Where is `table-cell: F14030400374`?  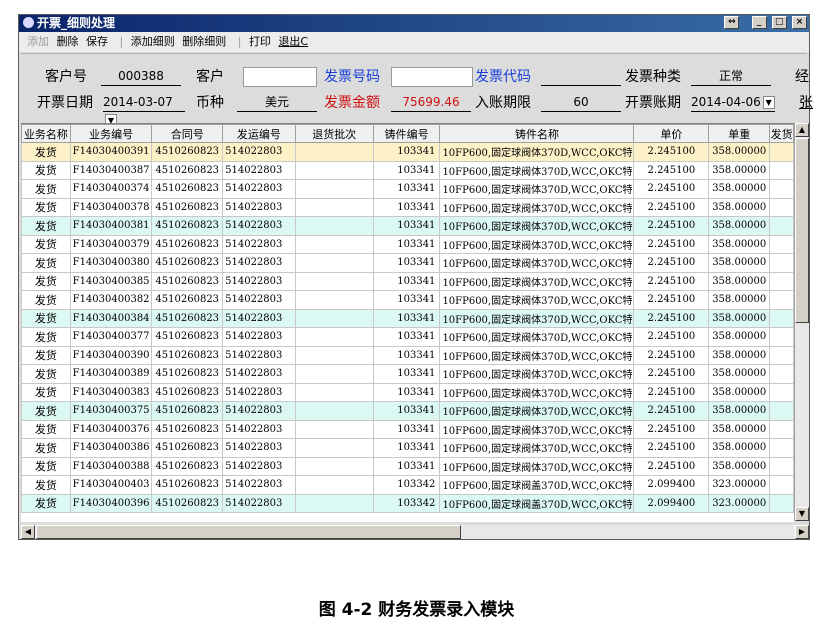
table-cell: F14030400374 is located at coordinates (111, 189).